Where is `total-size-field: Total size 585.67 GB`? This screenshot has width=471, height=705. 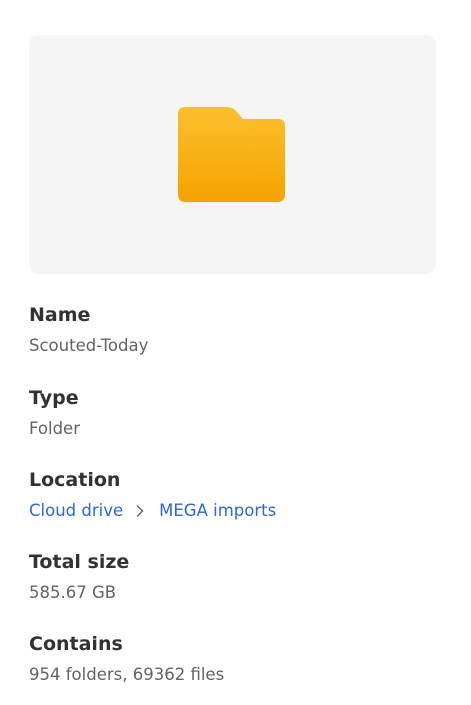
total-size-field: Total size 585.67 GB is located at coordinates (79, 577).